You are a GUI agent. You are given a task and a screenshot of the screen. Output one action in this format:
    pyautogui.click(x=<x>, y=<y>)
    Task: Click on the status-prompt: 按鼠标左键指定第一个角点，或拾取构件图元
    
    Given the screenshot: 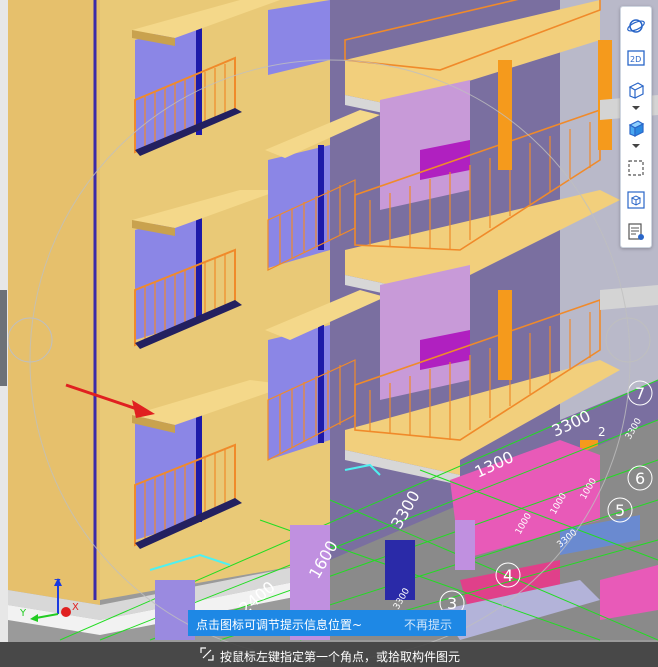 What is the action you would take?
    pyautogui.click(x=340, y=657)
    